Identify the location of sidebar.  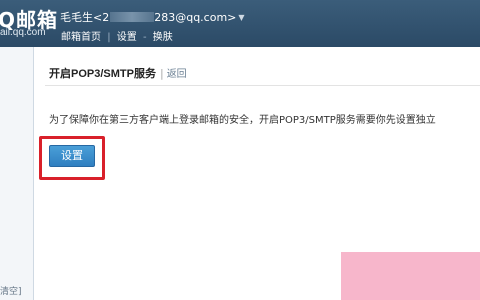
(17, 173).